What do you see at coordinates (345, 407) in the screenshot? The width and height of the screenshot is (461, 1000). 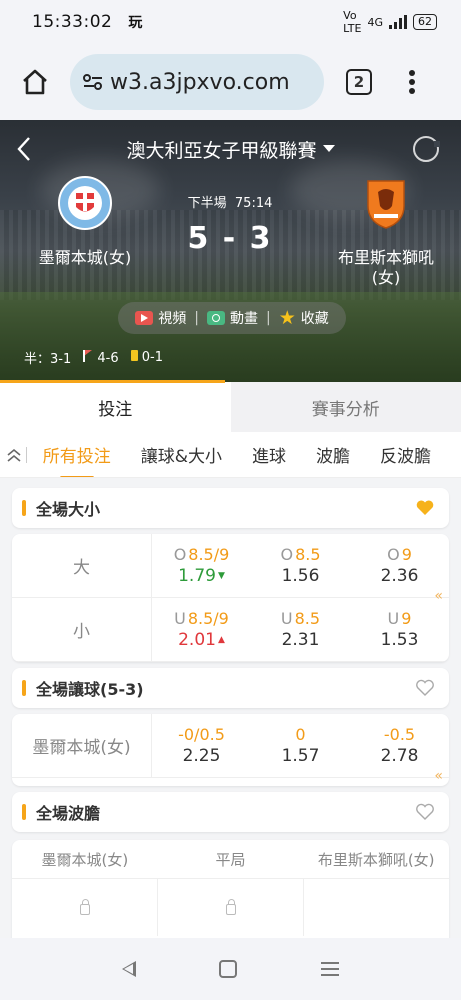 I see `tab-analysis: 賽事分析` at bounding box center [345, 407].